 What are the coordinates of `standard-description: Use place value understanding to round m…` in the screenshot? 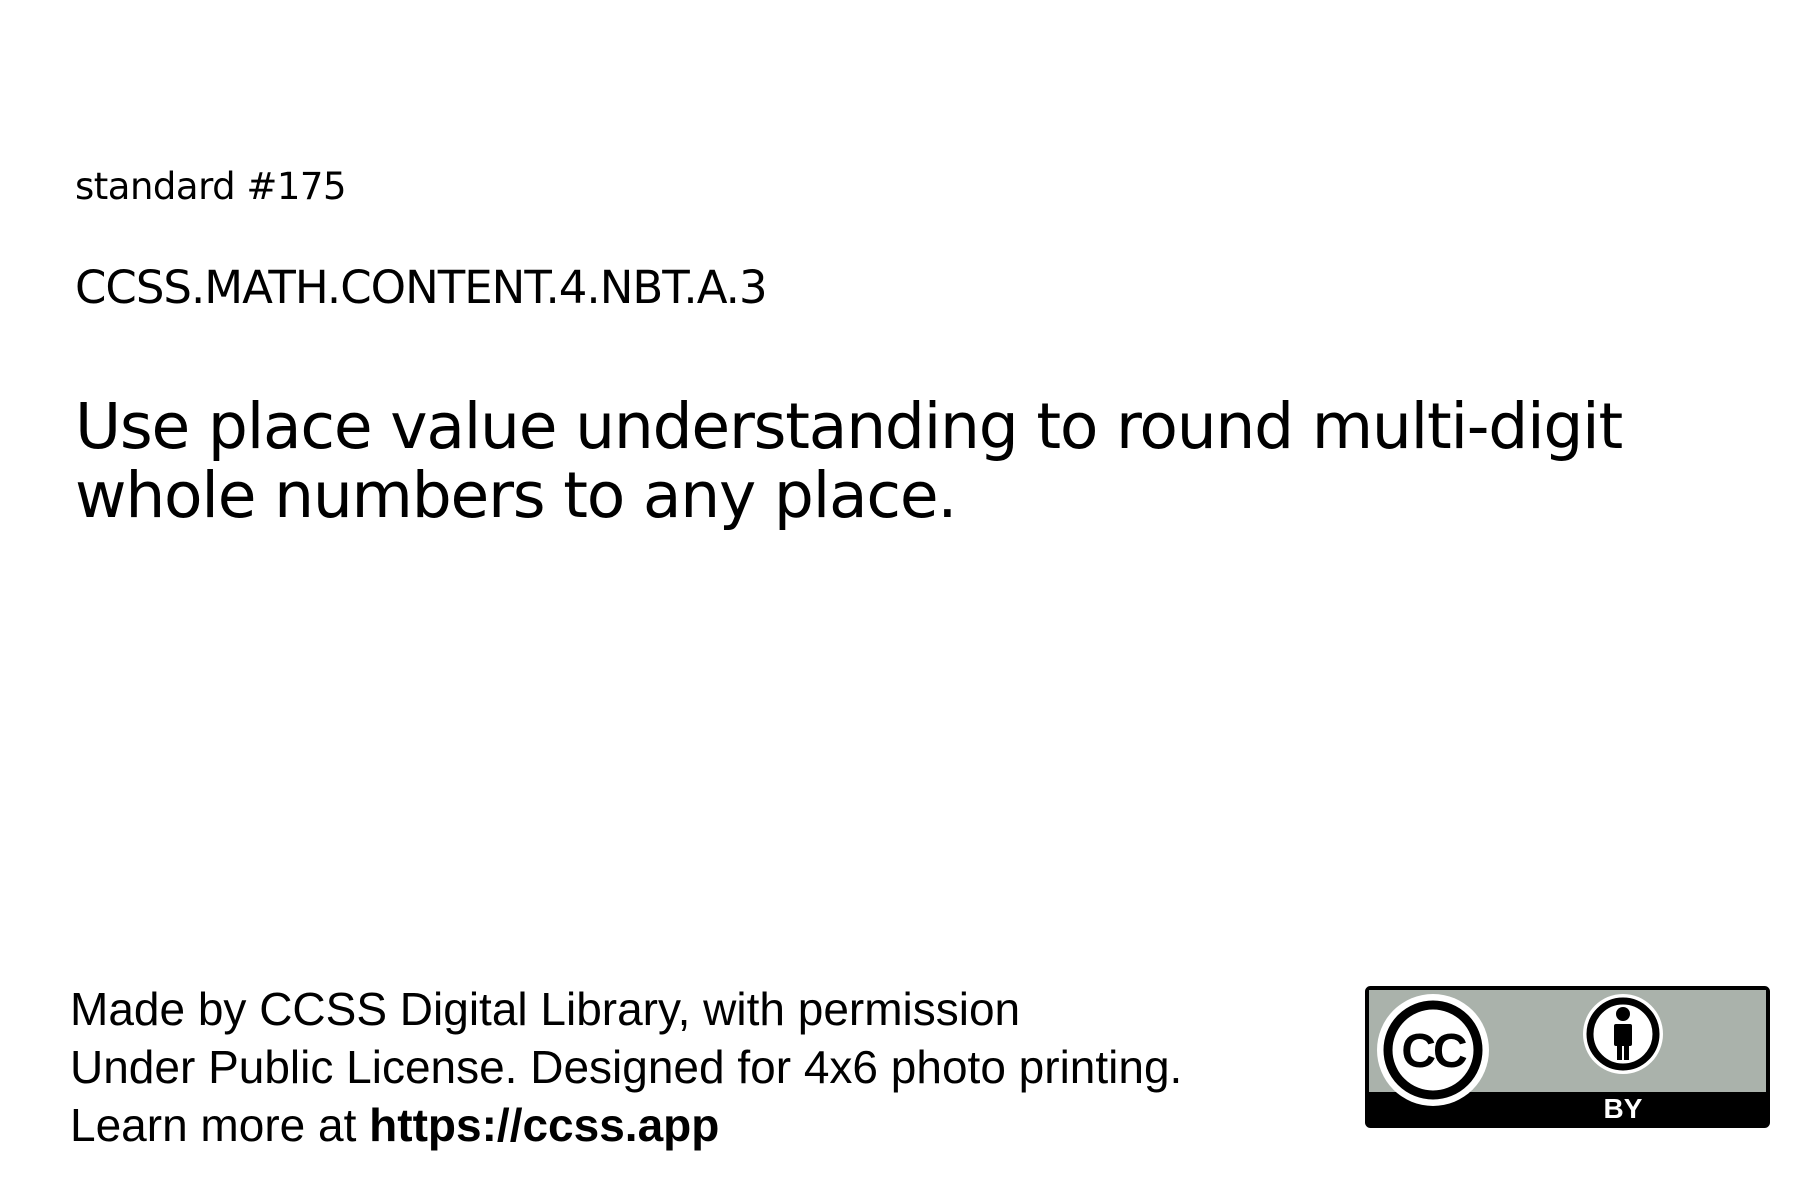 It's located at (849, 461).